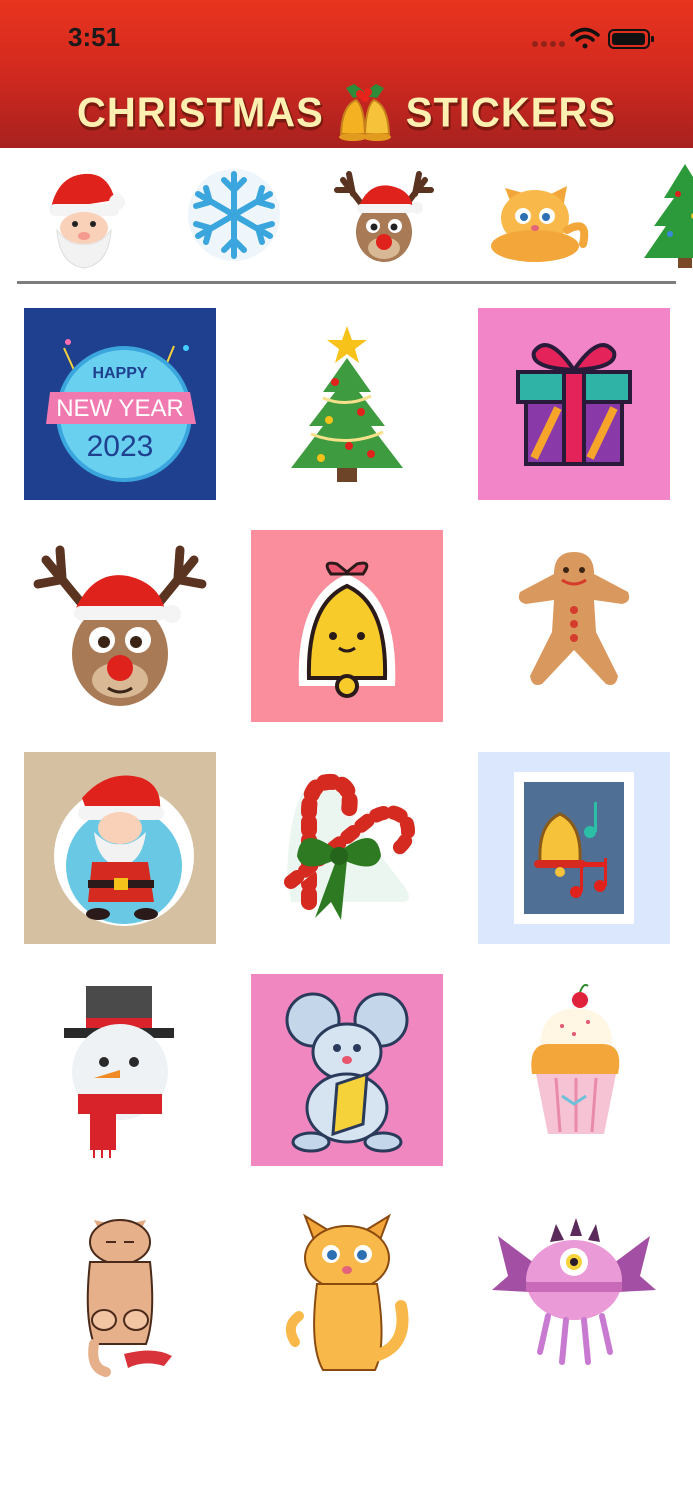 The image size is (693, 1500). I want to click on sticker-tile-christmas-tree, so click(347, 404).